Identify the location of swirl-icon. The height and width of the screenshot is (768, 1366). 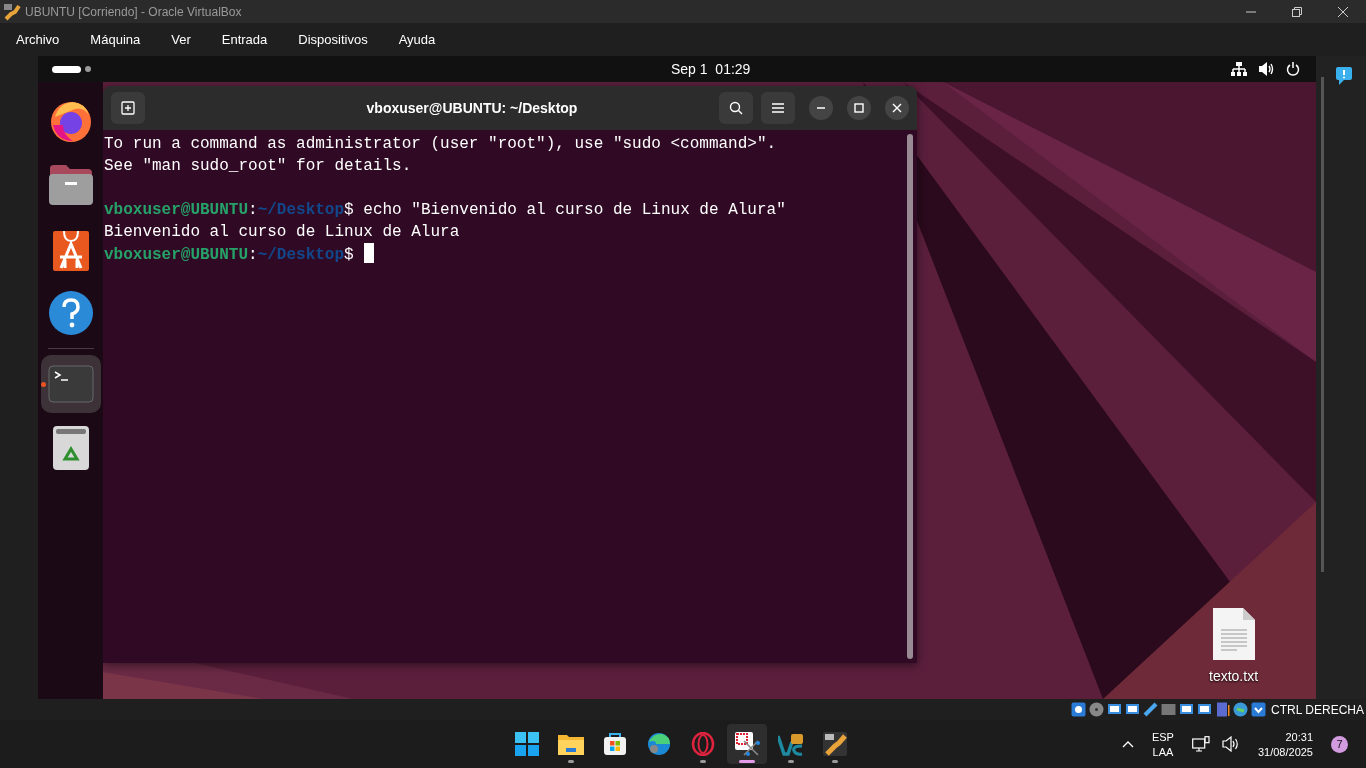
(659, 744).